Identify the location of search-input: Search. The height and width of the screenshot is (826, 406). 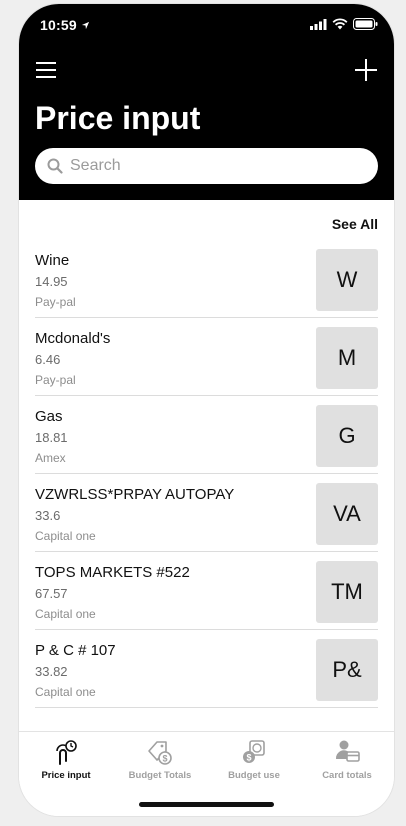
(206, 166).